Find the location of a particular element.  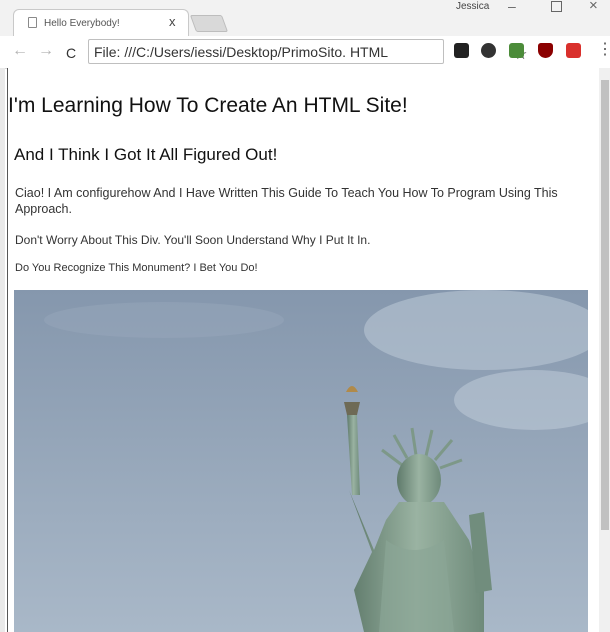

new-tab-button is located at coordinates (209, 23).